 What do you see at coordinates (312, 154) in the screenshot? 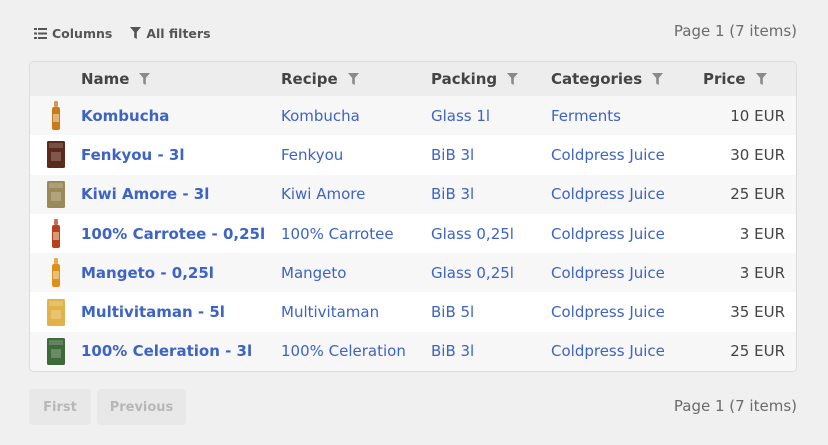
I see `cell-recipe: Fenkyou` at bounding box center [312, 154].